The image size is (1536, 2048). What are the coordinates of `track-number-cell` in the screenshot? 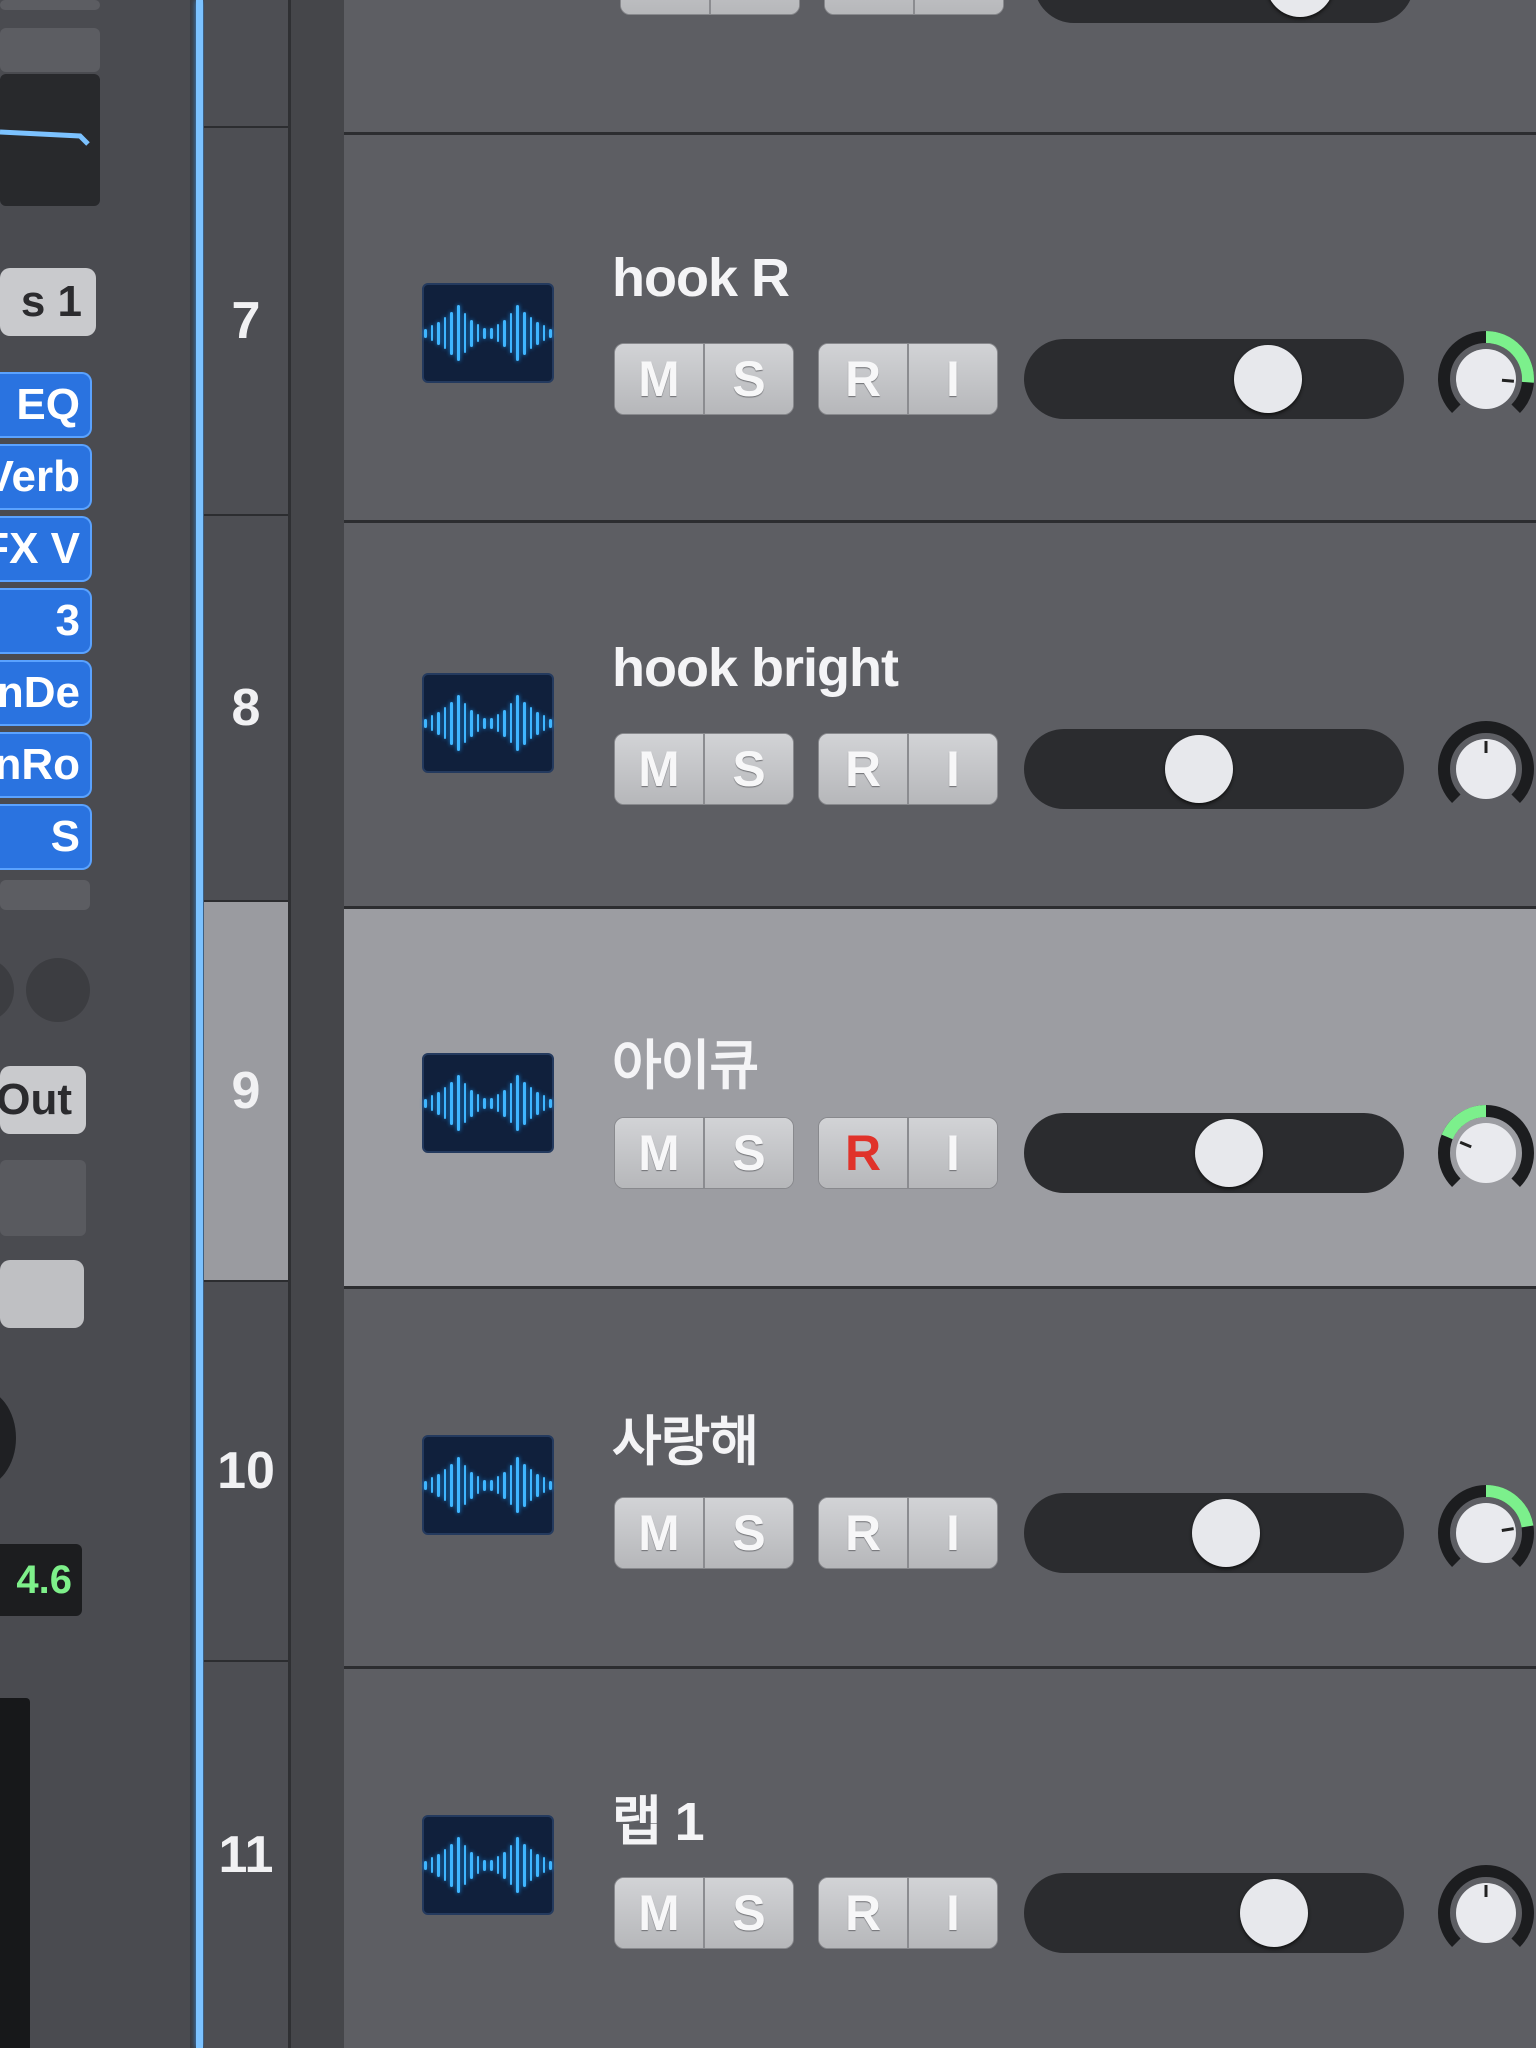 It's located at (246, 64).